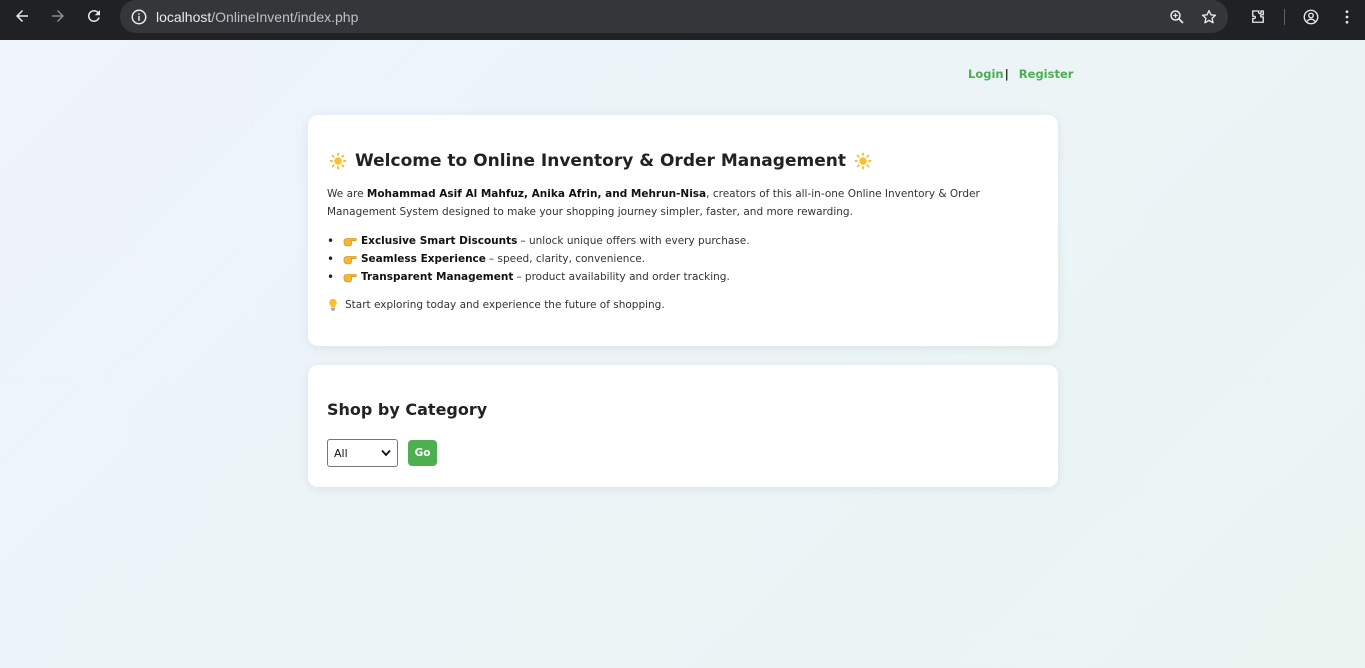 Image resolution: width=1365 pixels, height=668 pixels. Describe the element at coordinates (347, 194) in the screenshot. I see `intro-prefix: We are` at that location.